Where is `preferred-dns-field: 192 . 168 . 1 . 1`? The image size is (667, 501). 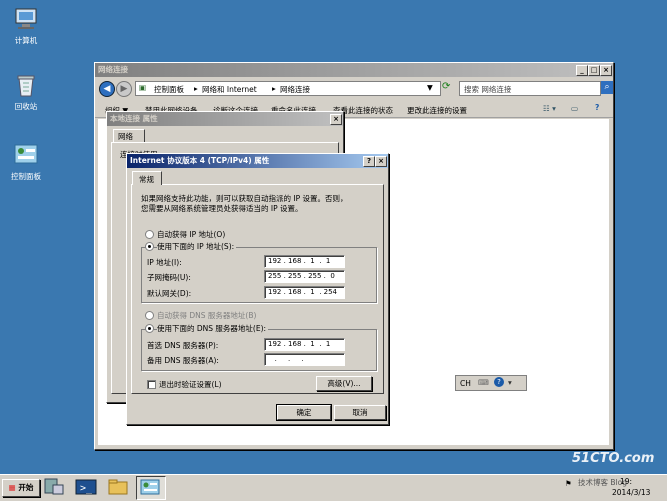
preferred-dns-field: 192 . 168 . 1 . 1 is located at coordinates (304, 344).